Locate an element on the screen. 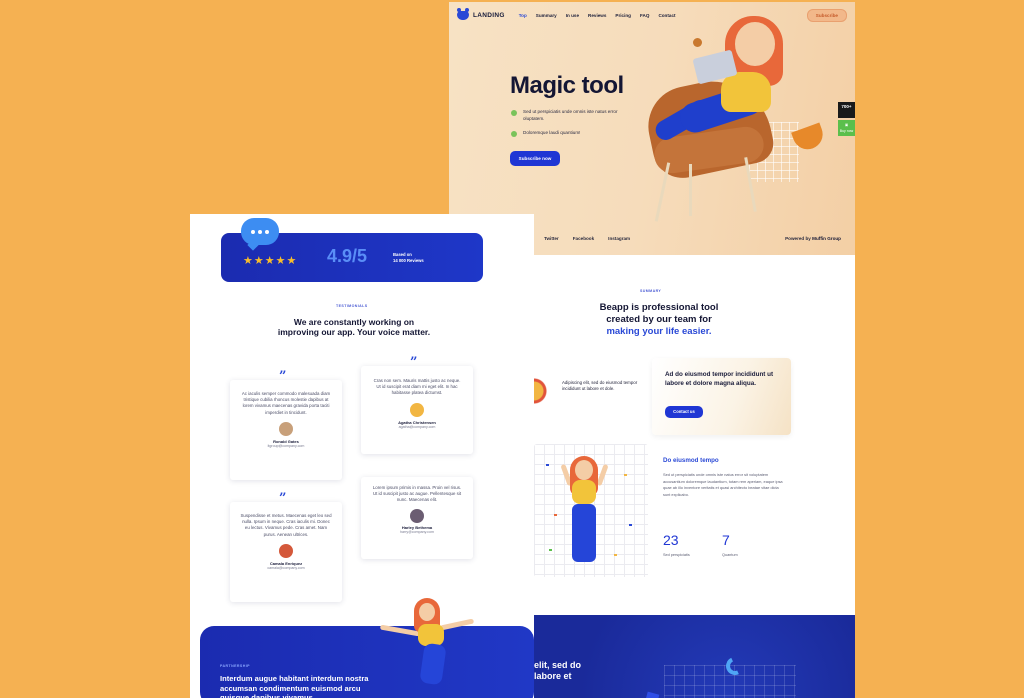 The height and width of the screenshot is (698, 1024). nav-link-contact: Contact is located at coordinates (666, 15).